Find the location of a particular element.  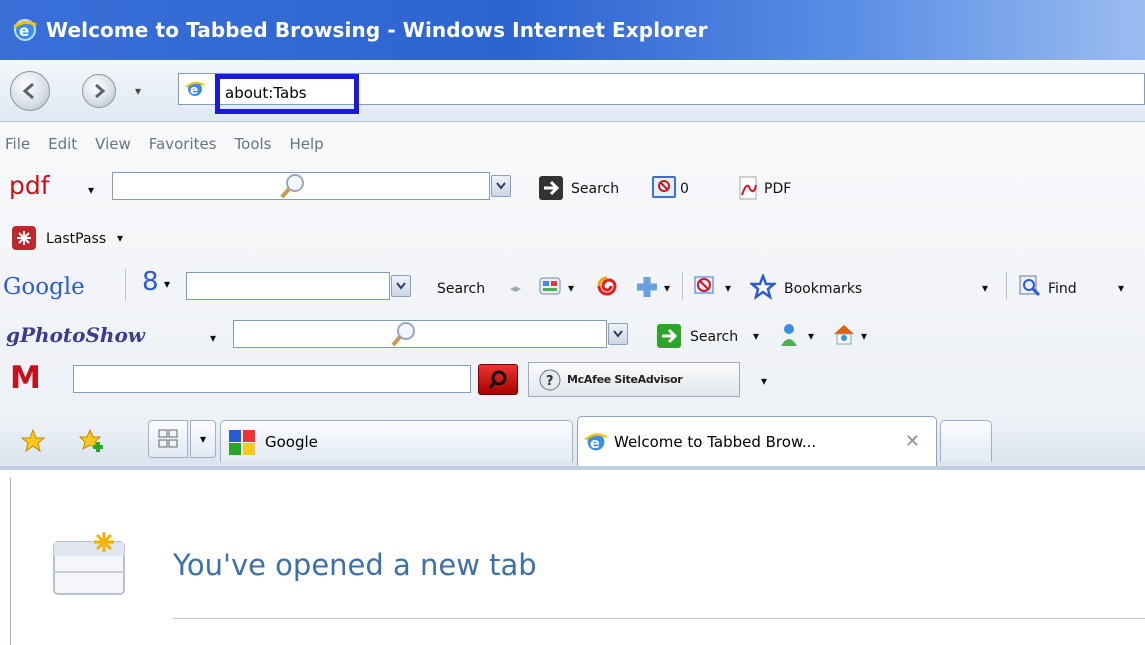

lastpass-icon is located at coordinates (24, 238).